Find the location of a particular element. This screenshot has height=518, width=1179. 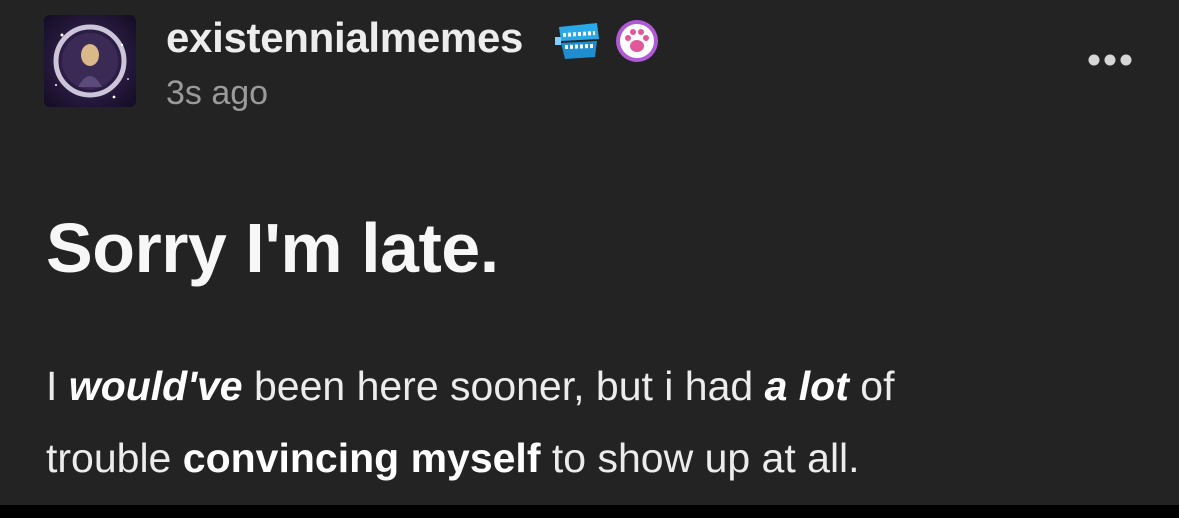

body-text-segment: of is located at coordinates (871, 386).